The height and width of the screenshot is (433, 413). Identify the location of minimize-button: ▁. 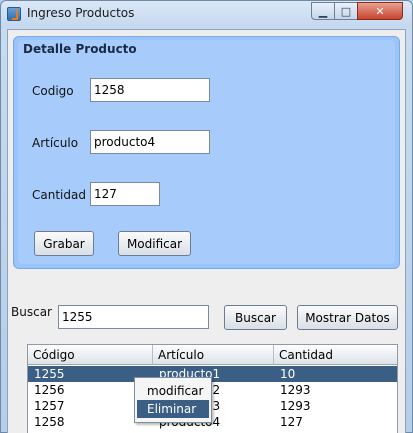
(323, 11).